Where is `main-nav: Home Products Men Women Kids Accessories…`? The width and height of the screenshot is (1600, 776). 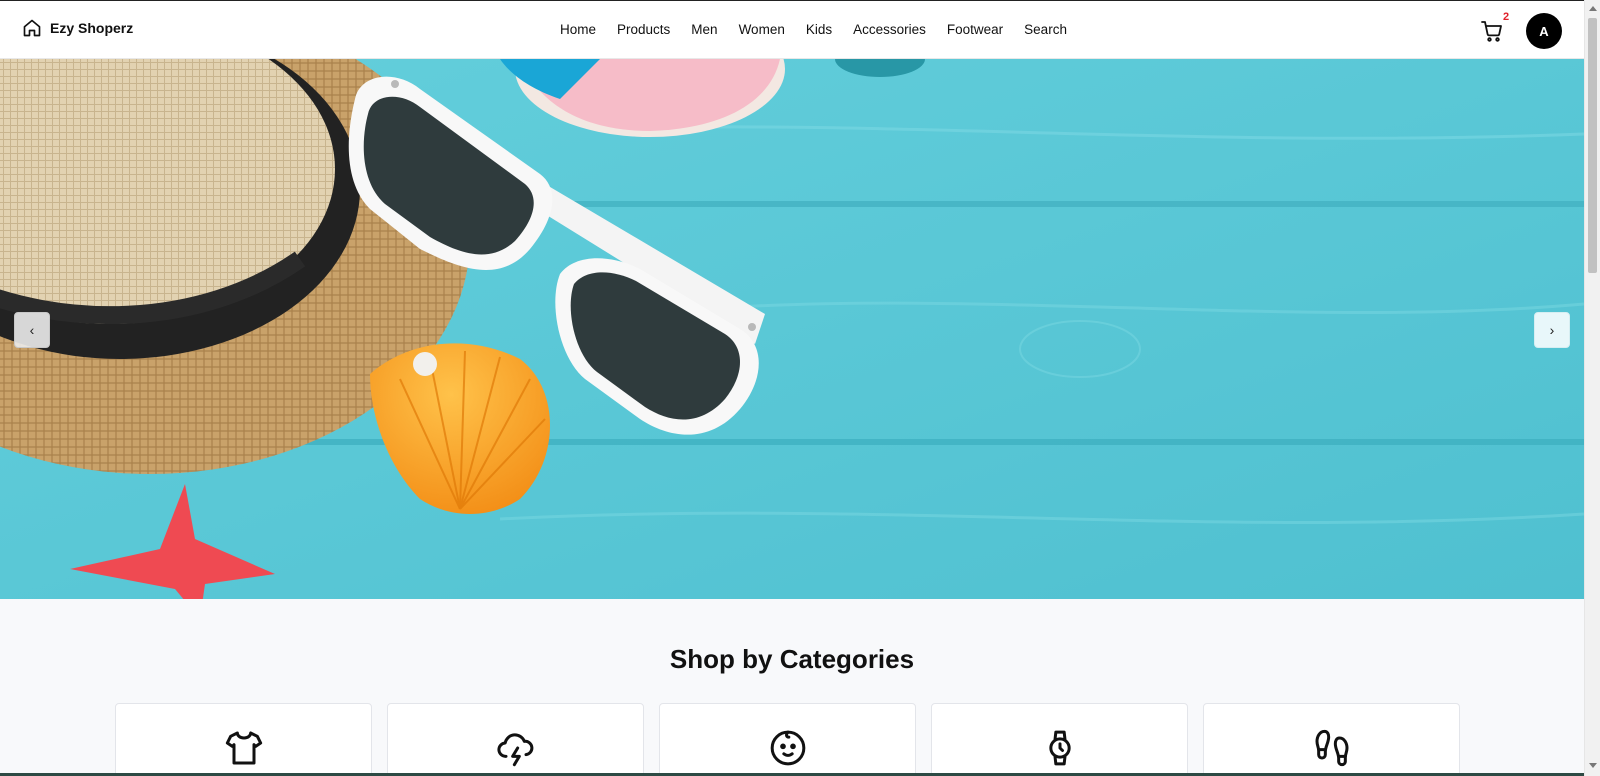 main-nav: Home Products Men Women Kids Accessories… is located at coordinates (813, 29).